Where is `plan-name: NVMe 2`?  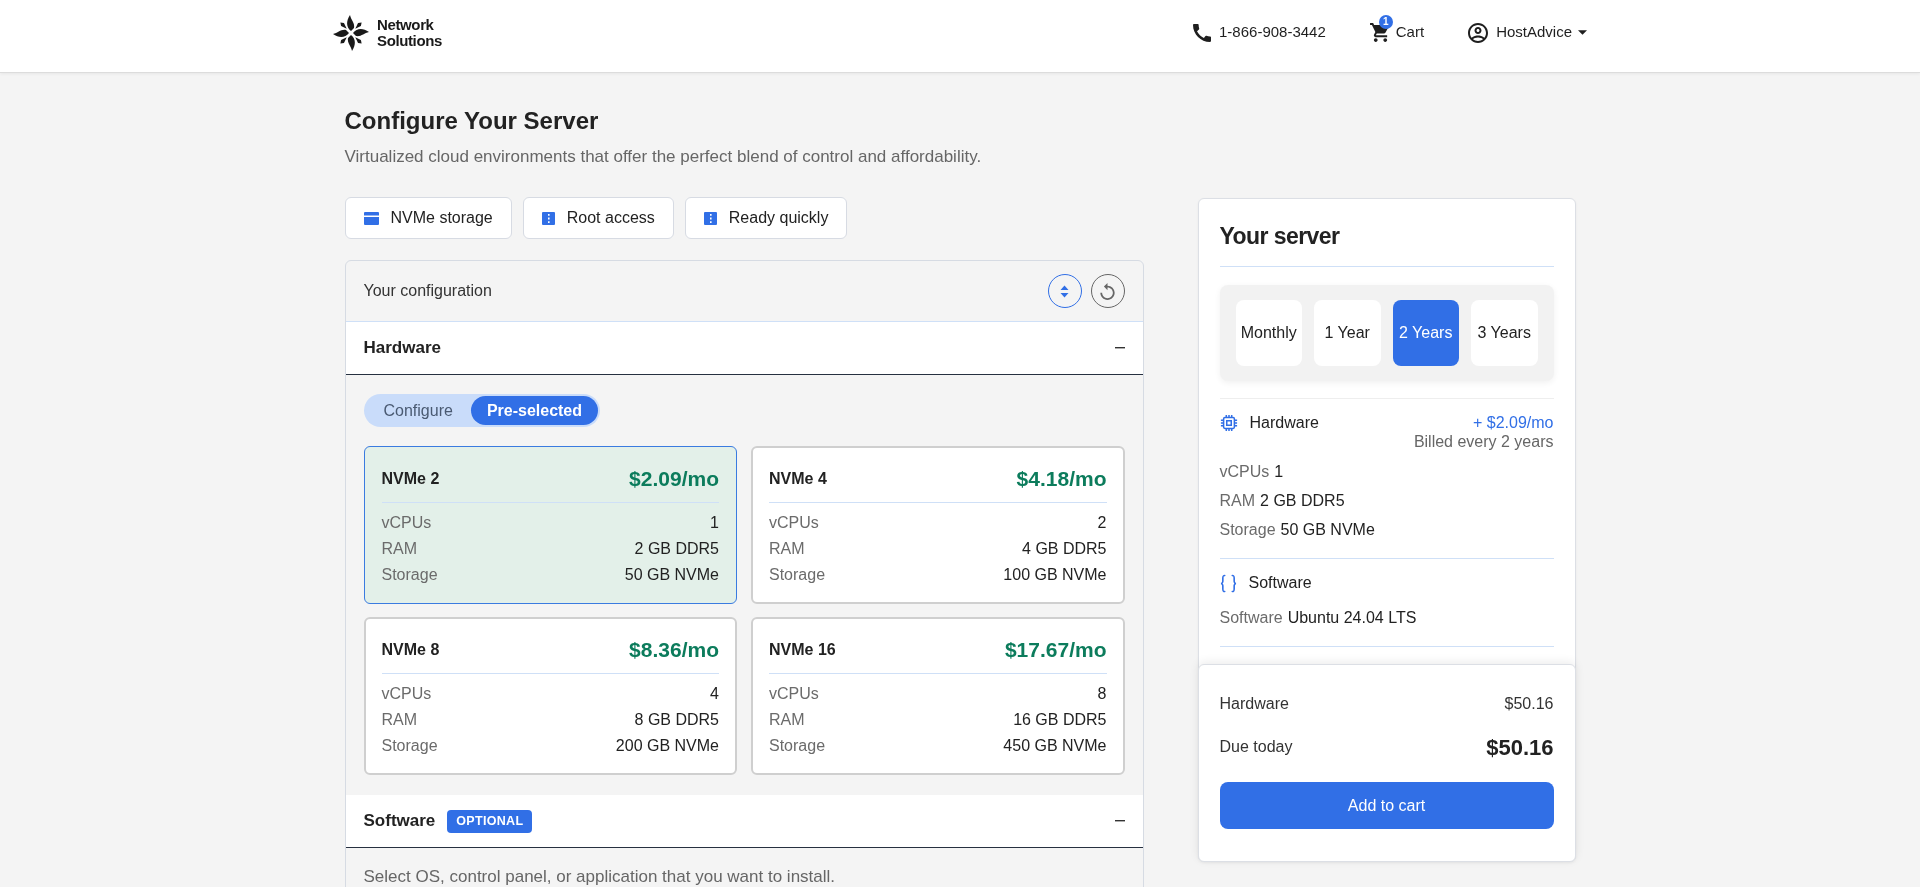 plan-name: NVMe 2 is located at coordinates (410, 479).